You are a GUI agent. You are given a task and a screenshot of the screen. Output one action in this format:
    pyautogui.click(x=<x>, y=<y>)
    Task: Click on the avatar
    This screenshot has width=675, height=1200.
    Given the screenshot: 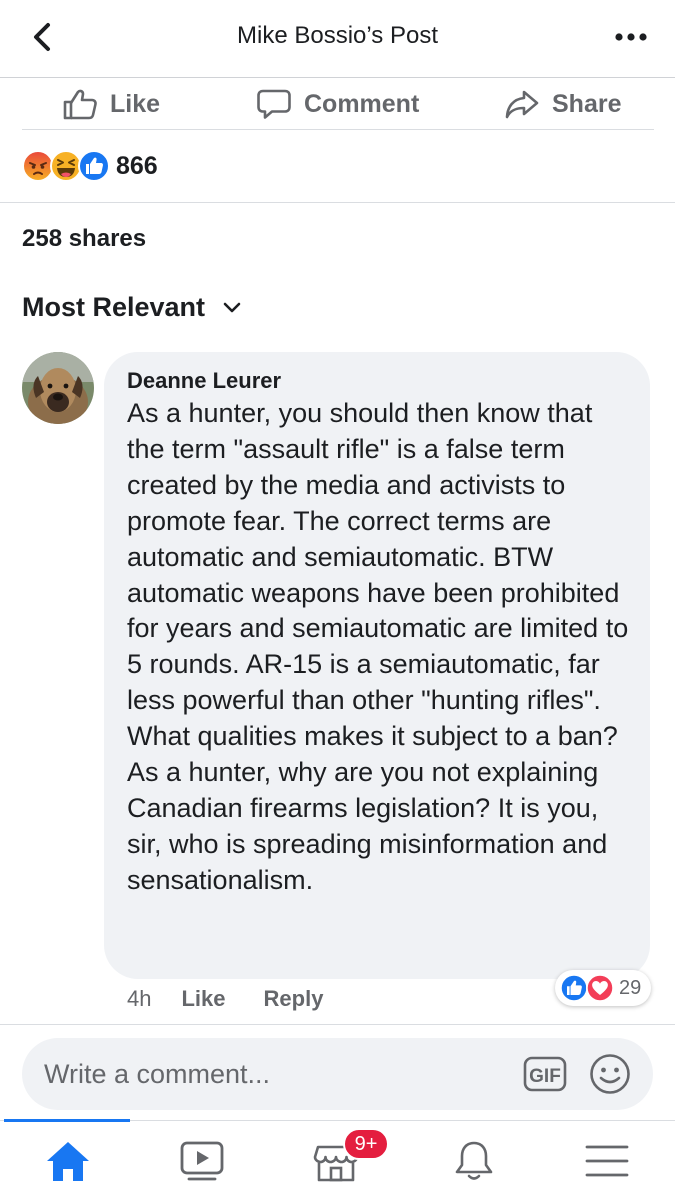 What is the action you would take?
    pyautogui.click(x=58, y=388)
    